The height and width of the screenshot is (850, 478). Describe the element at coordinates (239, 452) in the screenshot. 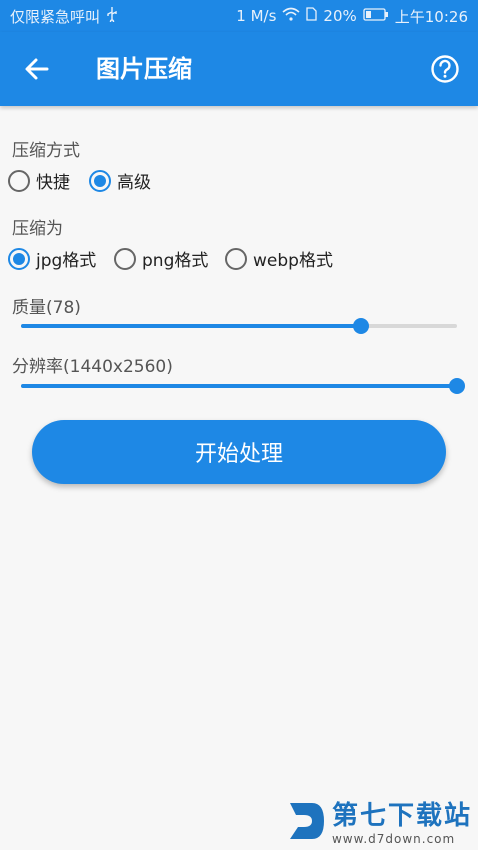

I see `start-processing-button: 开始处理` at that location.